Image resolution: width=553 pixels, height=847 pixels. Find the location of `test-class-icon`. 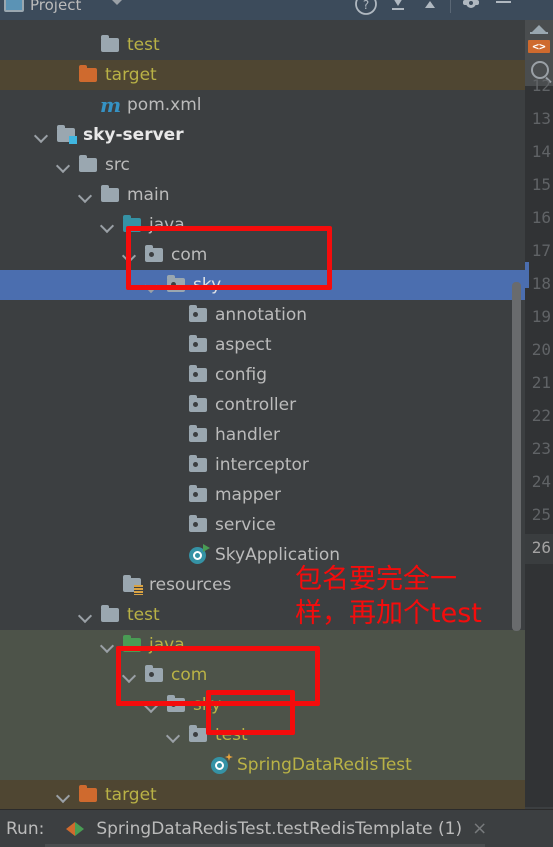

test-class-icon is located at coordinates (221, 763).